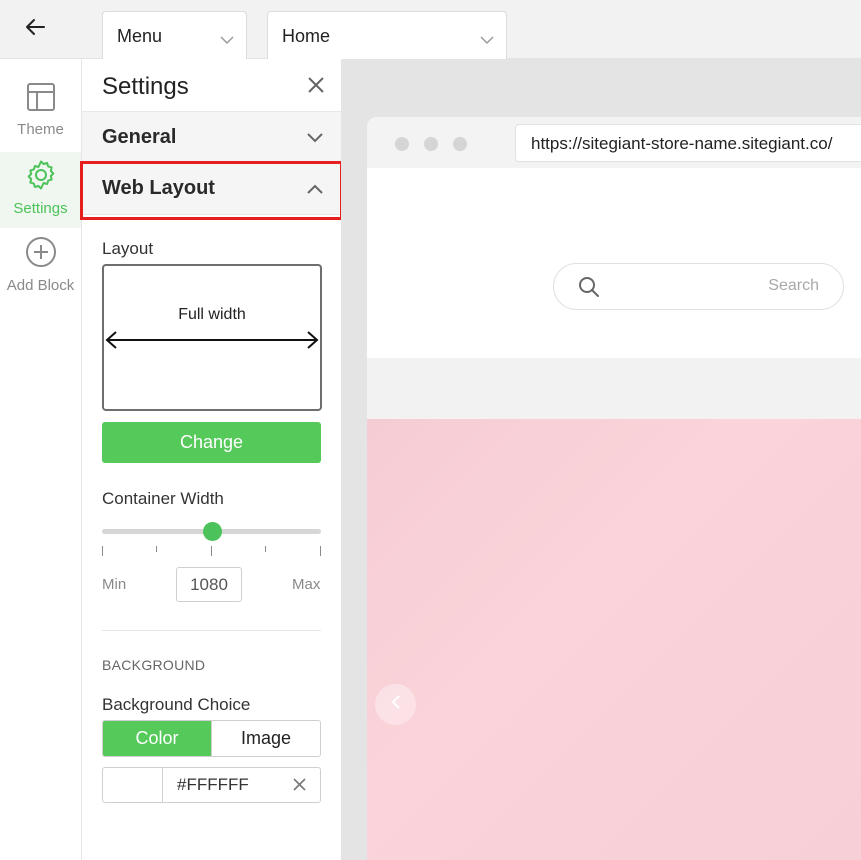 This screenshot has height=860, width=861. I want to click on rail-item-settings: Settings, so click(40, 190).